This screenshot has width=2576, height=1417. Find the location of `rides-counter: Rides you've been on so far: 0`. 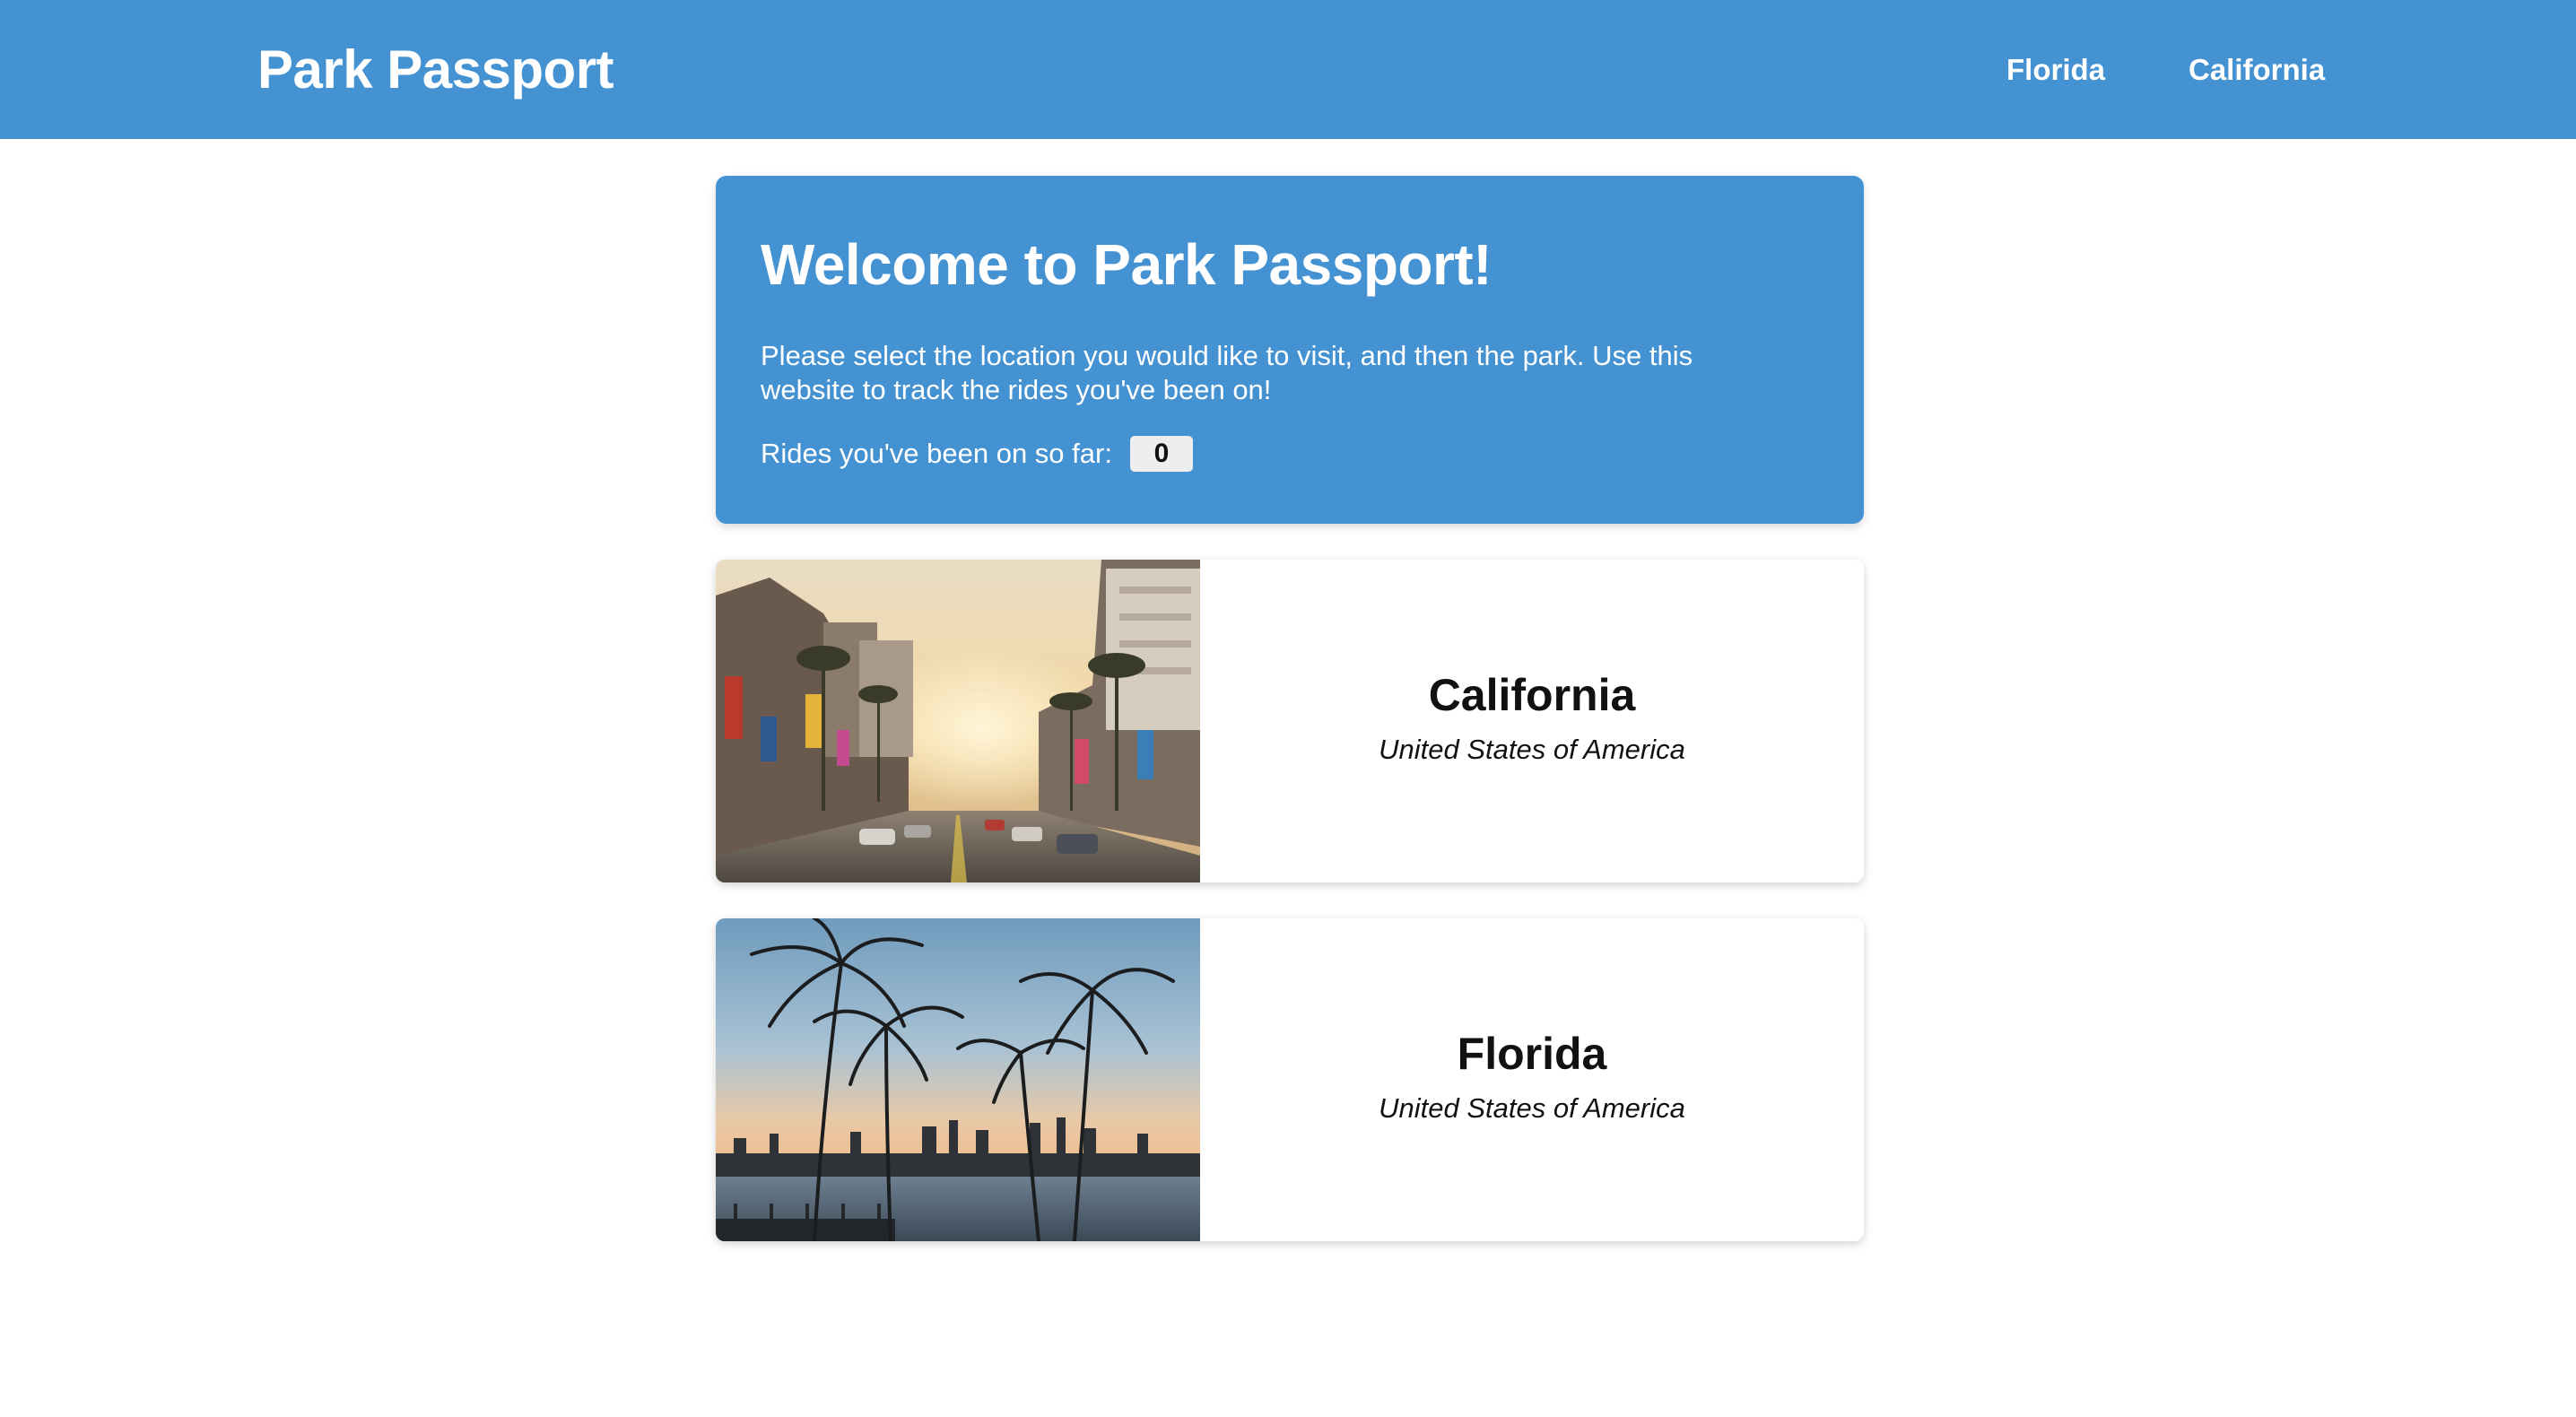

rides-counter: Rides you've been on so far: 0 is located at coordinates (977, 454).